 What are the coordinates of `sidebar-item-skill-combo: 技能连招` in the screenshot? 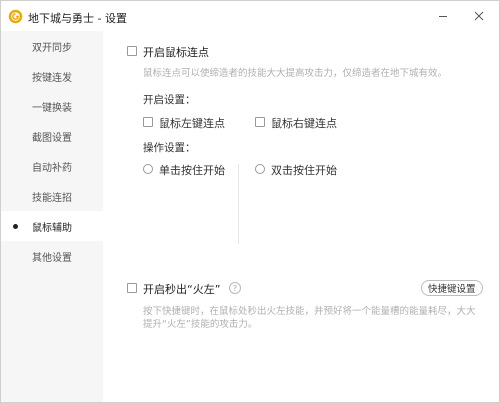 It's located at (52, 196).